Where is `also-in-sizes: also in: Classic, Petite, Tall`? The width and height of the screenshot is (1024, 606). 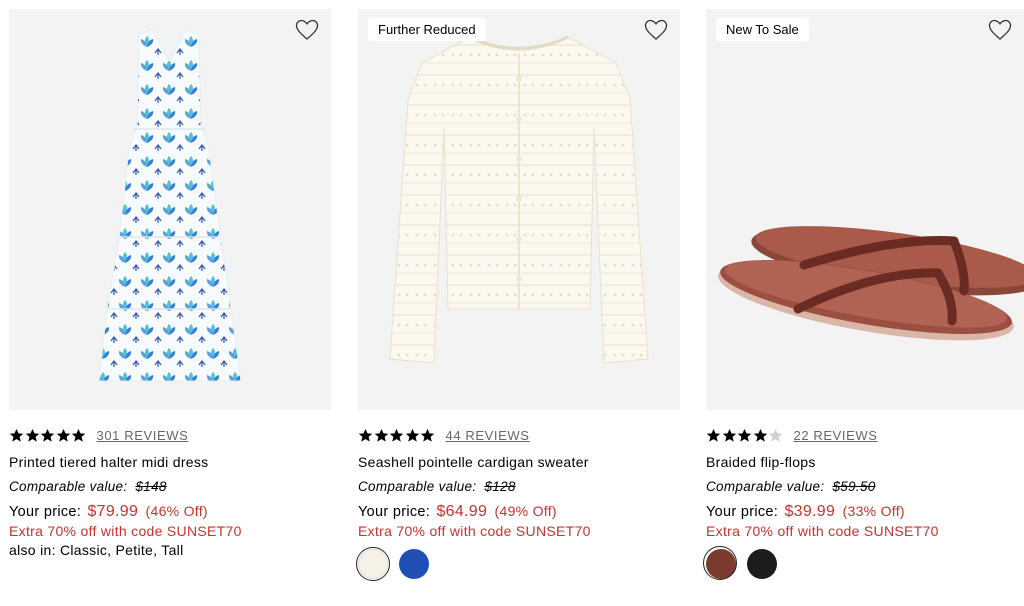
also-in-sizes: also in: Classic, Petite, Tall is located at coordinates (96, 550).